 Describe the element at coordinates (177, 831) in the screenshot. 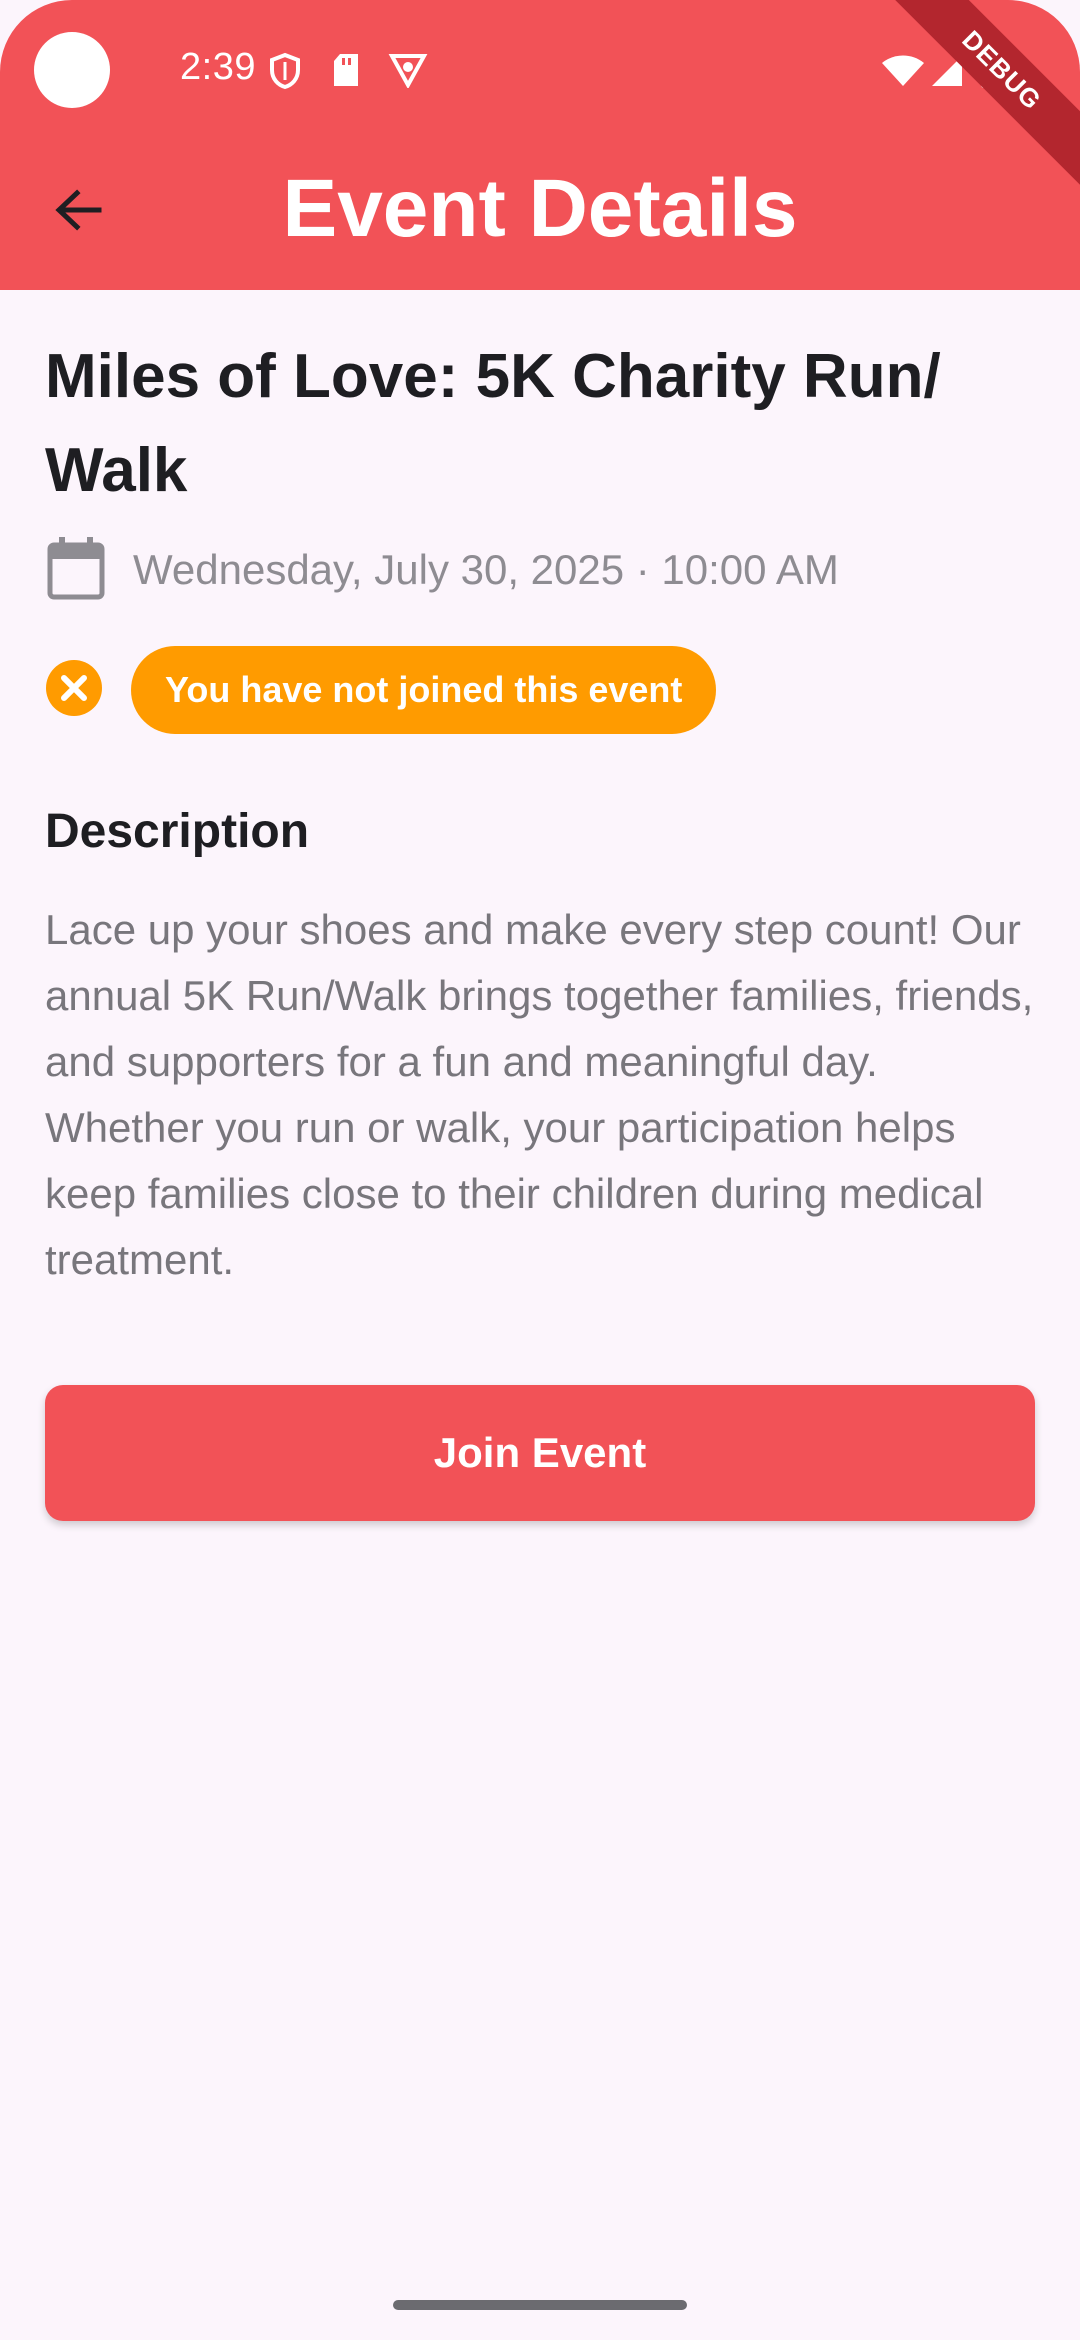

I see `description-heading: Description` at that location.